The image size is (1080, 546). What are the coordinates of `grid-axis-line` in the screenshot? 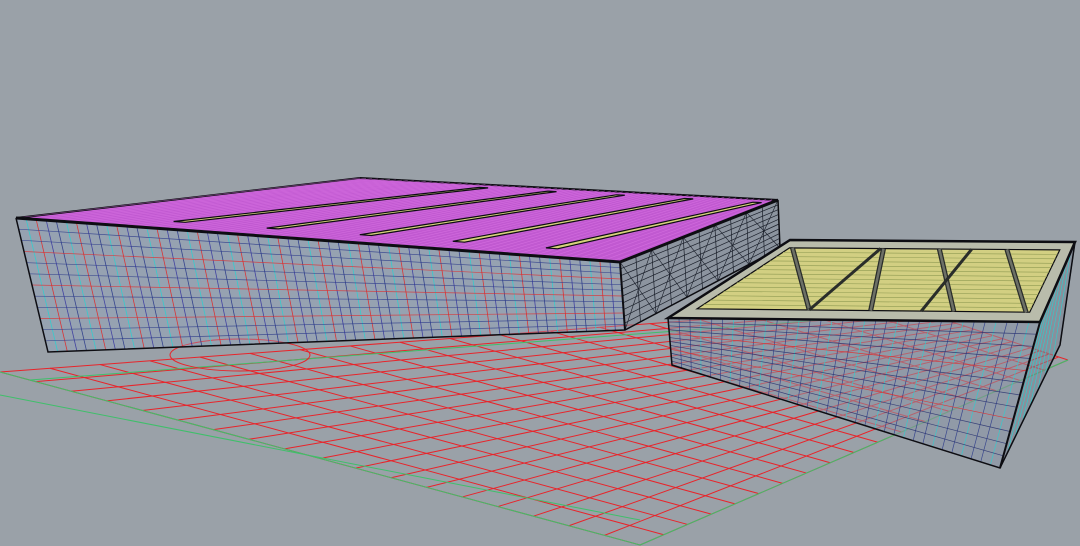 It's located at (320, 457).